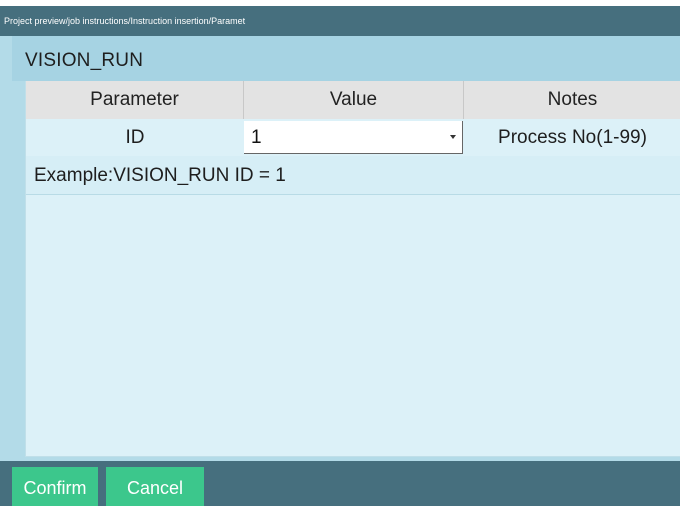 The width and height of the screenshot is (680, 509). Describe the element at coordinates (572, 137) in the screenshot. I see `parameter-notes: Process No(1-99)` at that location.